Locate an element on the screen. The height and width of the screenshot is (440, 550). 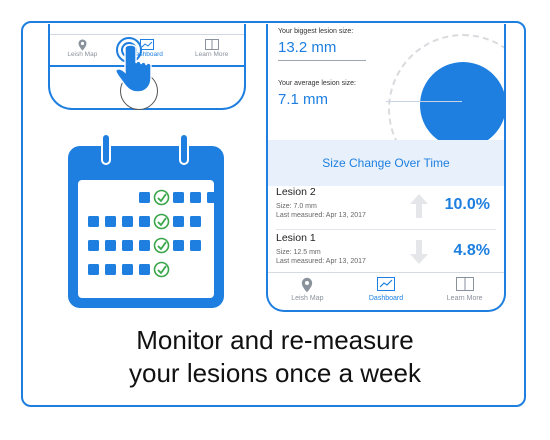
lesion-change-percent: 10.0% is located at coordinates (467, 204).